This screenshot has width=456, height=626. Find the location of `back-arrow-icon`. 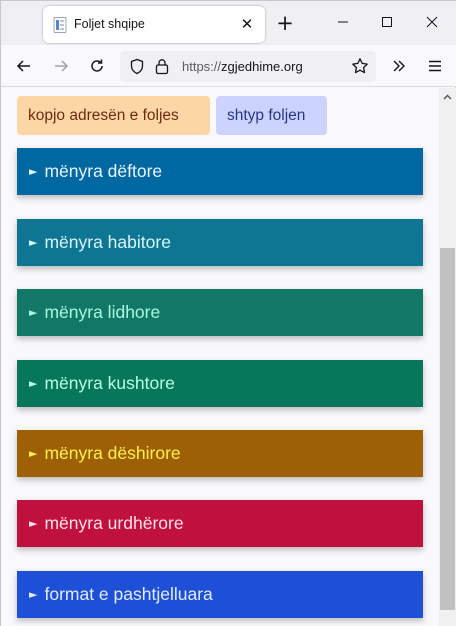

back-arrow-icon is located at coordinates (23, 66).